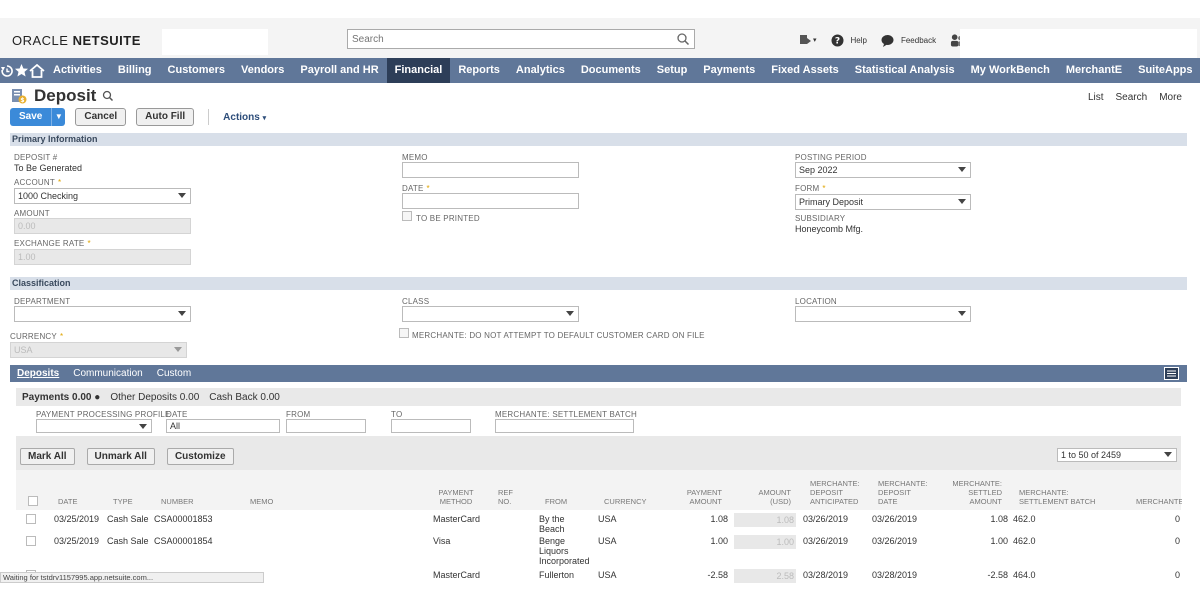 Image resolution: width=1200 pixels, height=600 pixels. Describe the element at coordinates (94, 426) in the screenshot. I see `payment-profile-select` at that location.